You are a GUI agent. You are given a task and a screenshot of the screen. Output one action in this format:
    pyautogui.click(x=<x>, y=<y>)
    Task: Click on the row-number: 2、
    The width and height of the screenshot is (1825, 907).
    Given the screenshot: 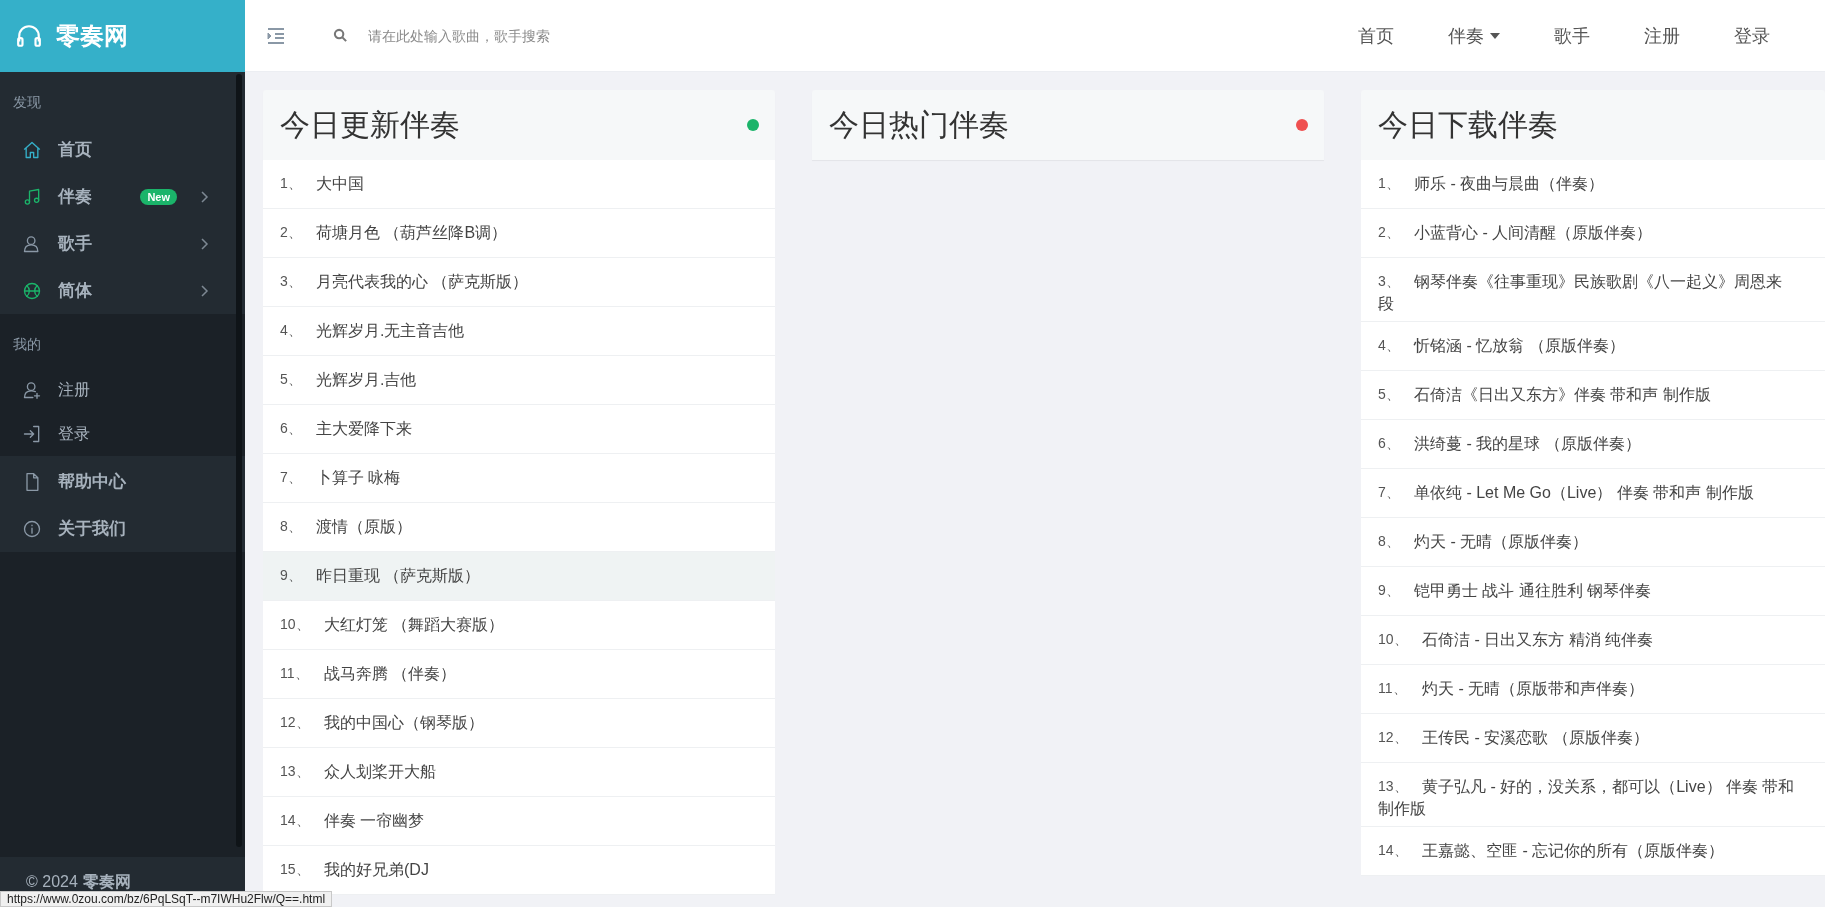 What is the action you would take?
    pyautogui.click(x=291, y=232)
    